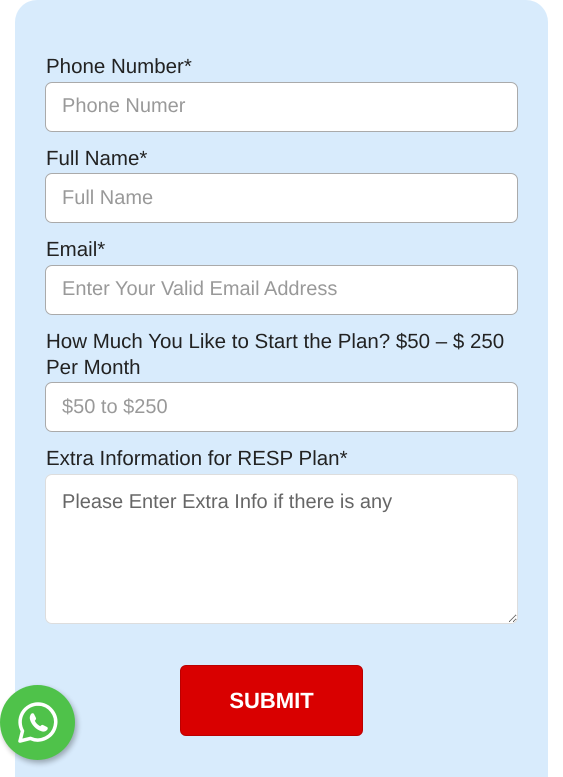 Image resolution: width=563 pixels, height=777 pixels. What do you see at coordinates (76, 250) in the screenshot?
I see `field-label: Email*` at bounding box center [76, 250].